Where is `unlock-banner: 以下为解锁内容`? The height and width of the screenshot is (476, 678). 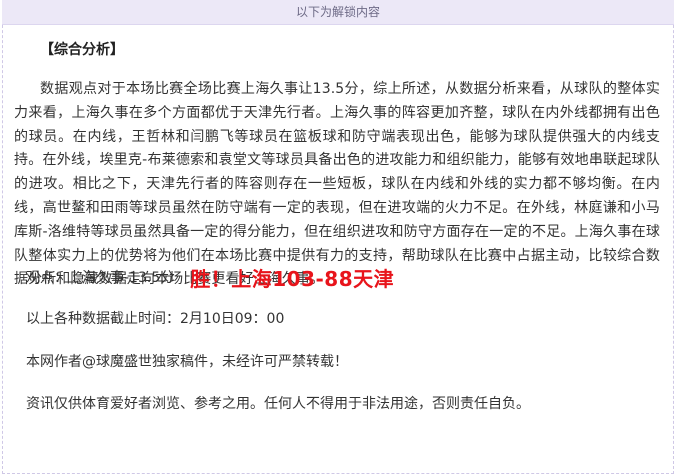 unlock-banner: 以下为解锁内容 is located at coordinates (338, 12).